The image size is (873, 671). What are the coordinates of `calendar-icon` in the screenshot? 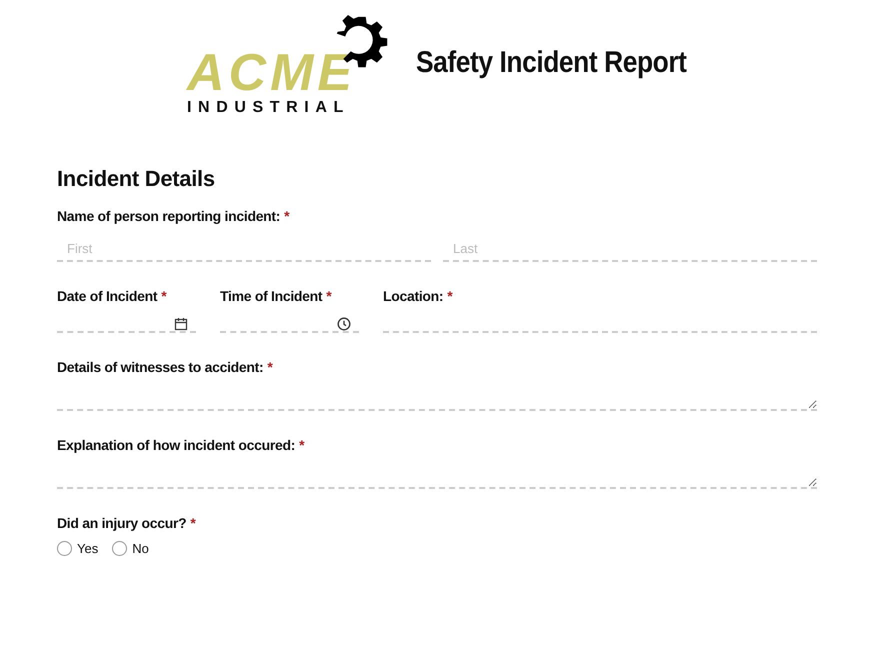 It's located at (181, 323).